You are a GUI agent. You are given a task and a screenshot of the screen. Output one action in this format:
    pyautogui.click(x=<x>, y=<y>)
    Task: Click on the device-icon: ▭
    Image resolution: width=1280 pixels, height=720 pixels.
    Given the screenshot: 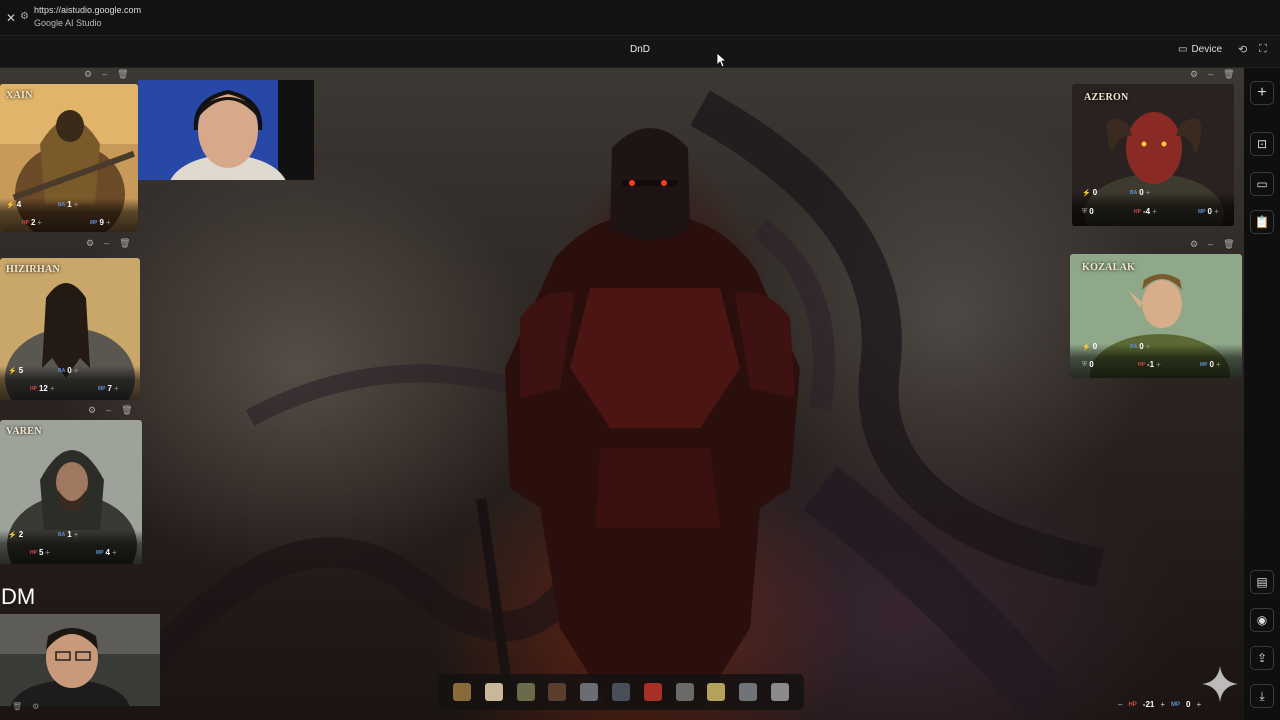 What is the action you would take?
    pyautogui.click(x=1183, y=49)
    